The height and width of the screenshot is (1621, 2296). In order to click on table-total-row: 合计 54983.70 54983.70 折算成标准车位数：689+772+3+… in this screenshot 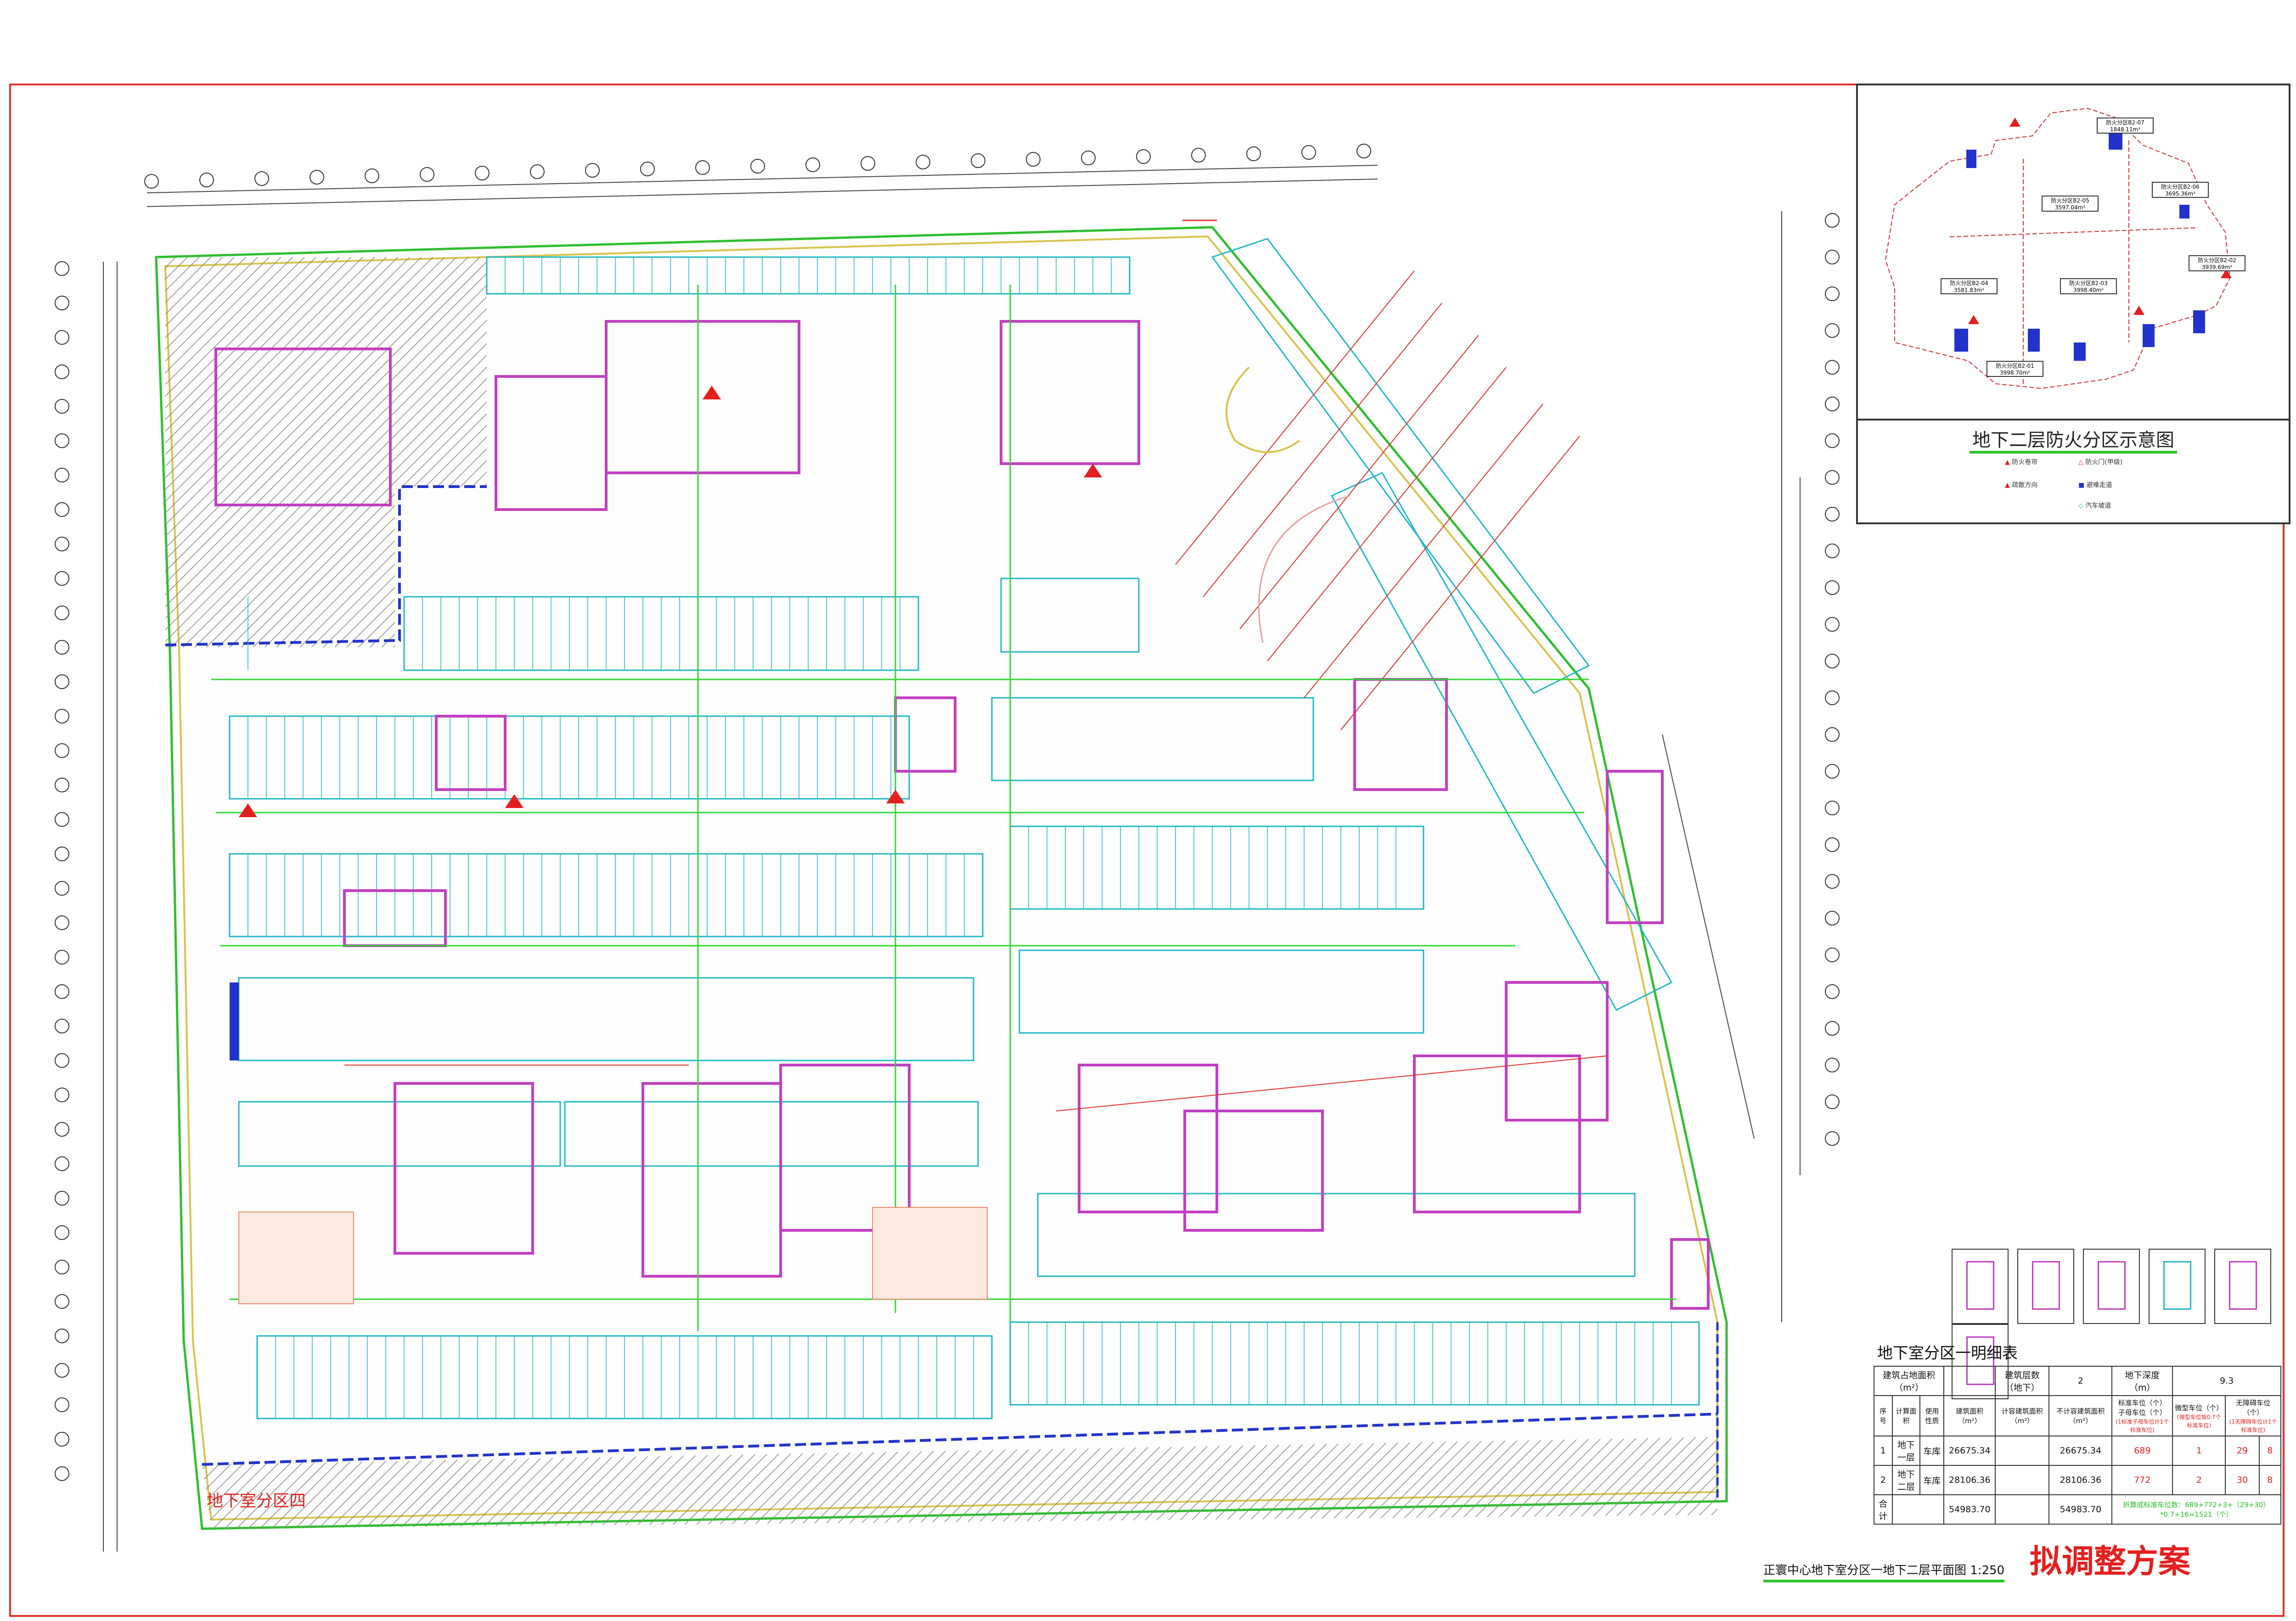, I will do `click(2077, 1509)`.